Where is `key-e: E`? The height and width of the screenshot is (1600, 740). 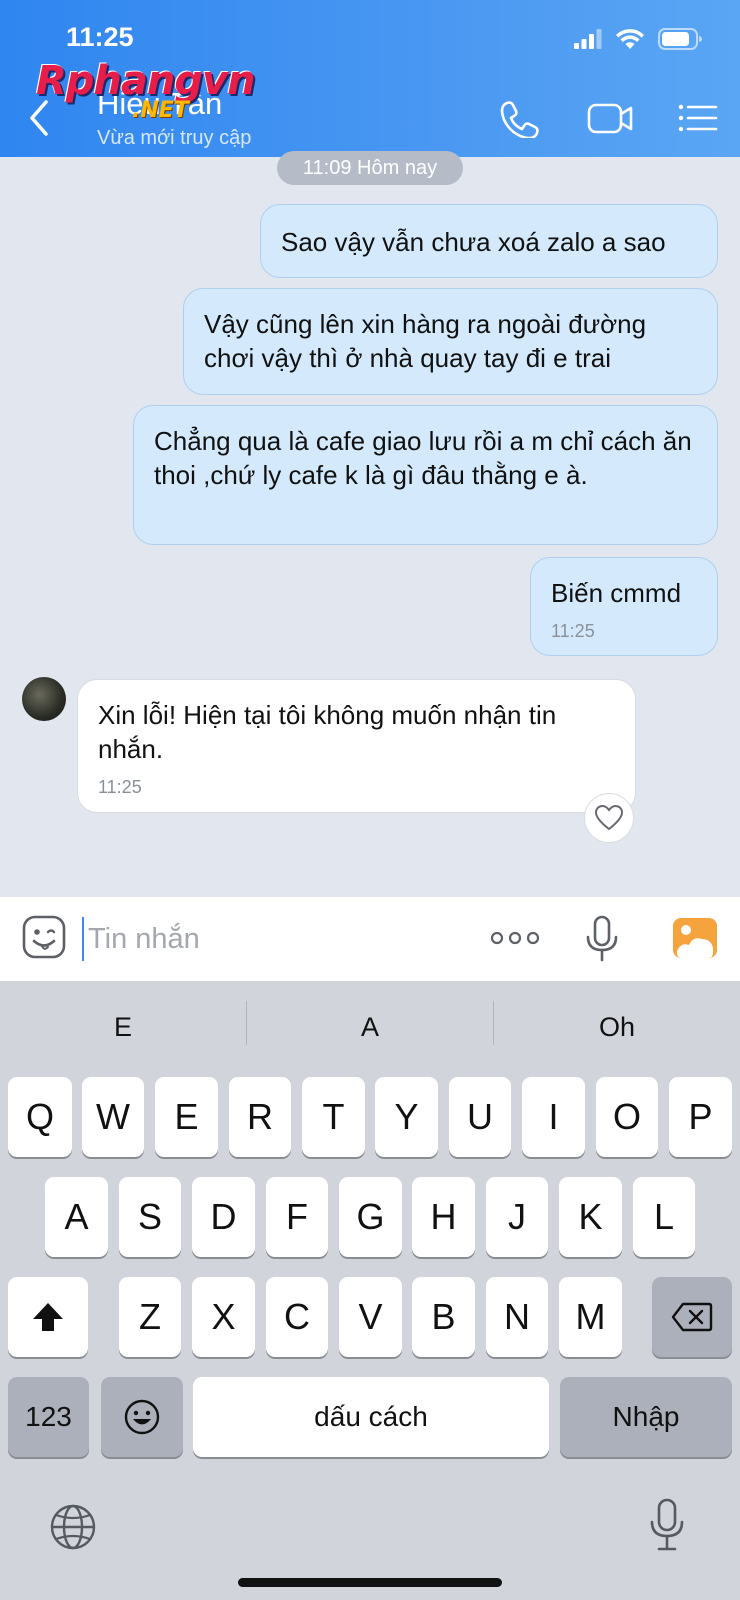
key-e: E is located at coordinates (186, 1117).